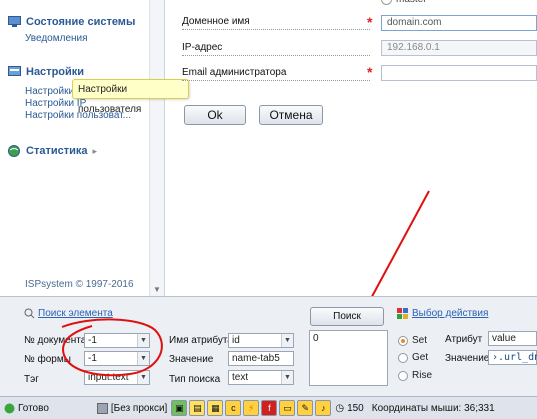 This screenshot has width=537, height=419. I want to click on status-ready-label: Готово, so click(33, 408).